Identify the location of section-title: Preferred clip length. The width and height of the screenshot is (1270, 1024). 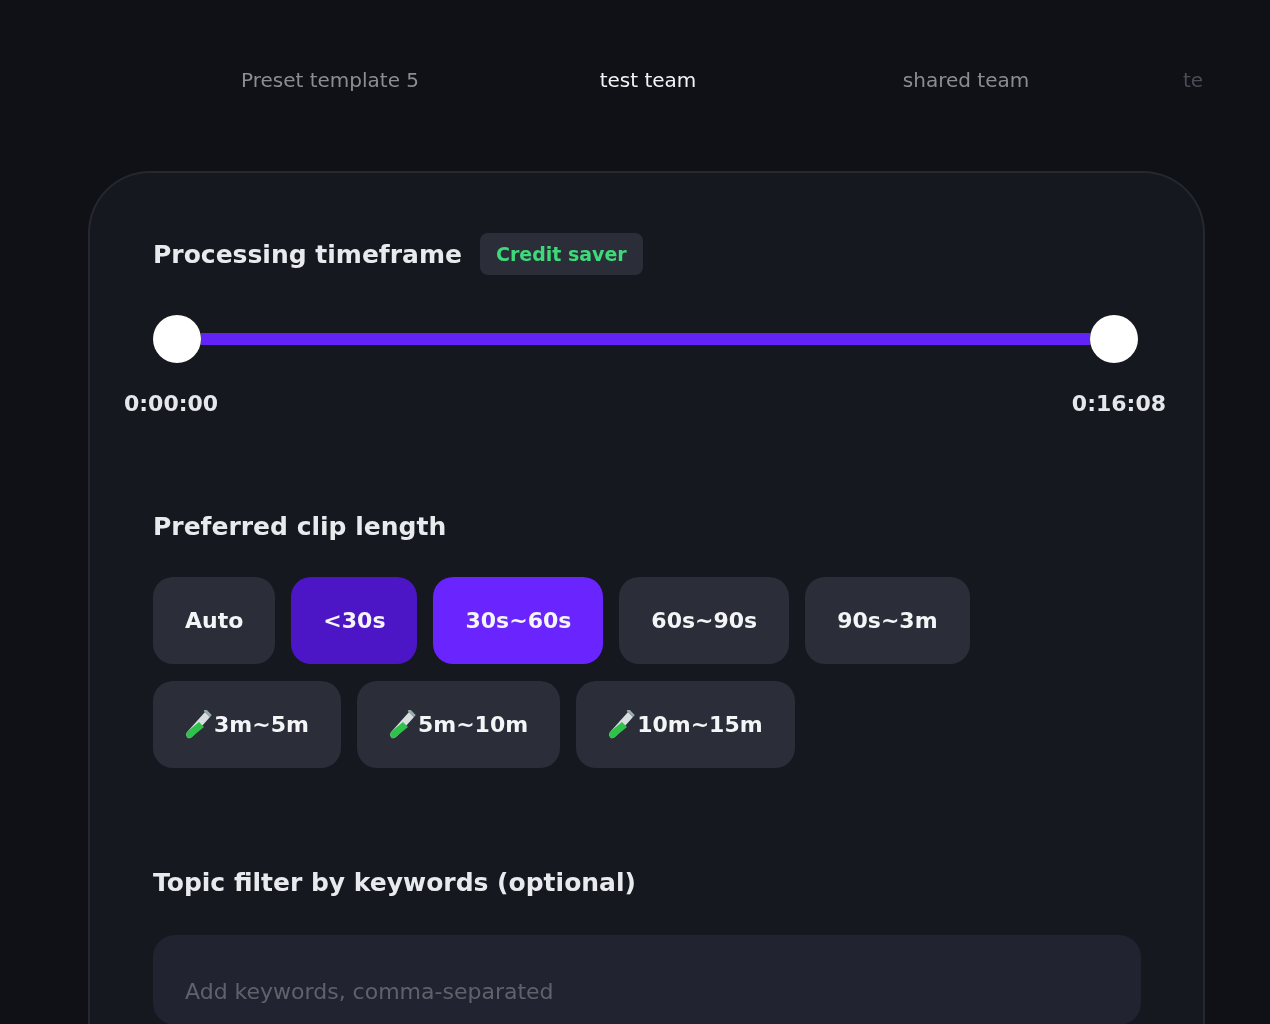
(300, 526).